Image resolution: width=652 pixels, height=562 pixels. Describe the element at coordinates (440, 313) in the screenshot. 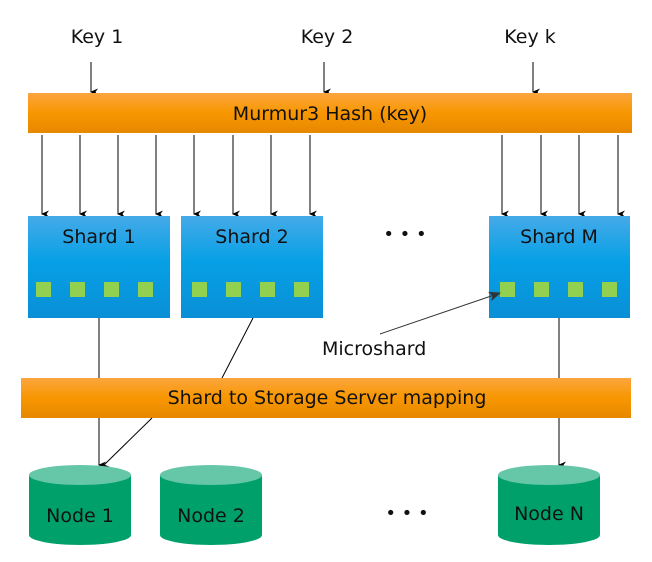

I see `microshard-callout-arrow` at that location.